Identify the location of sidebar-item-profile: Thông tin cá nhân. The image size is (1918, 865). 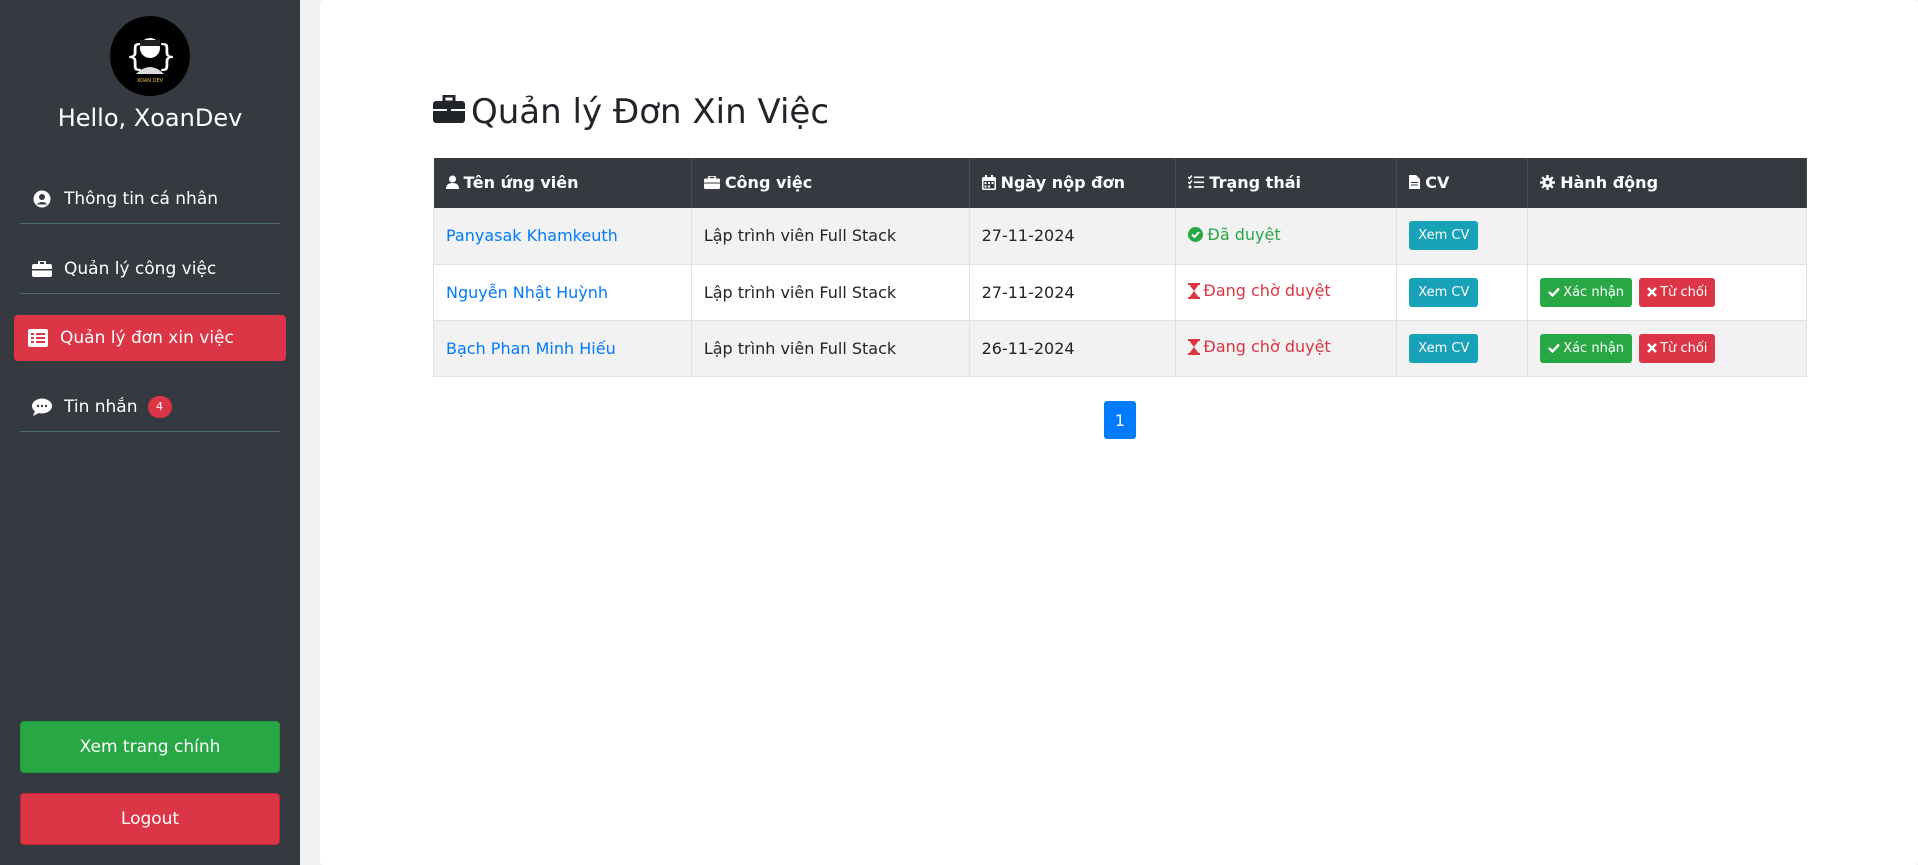
(150, 199).